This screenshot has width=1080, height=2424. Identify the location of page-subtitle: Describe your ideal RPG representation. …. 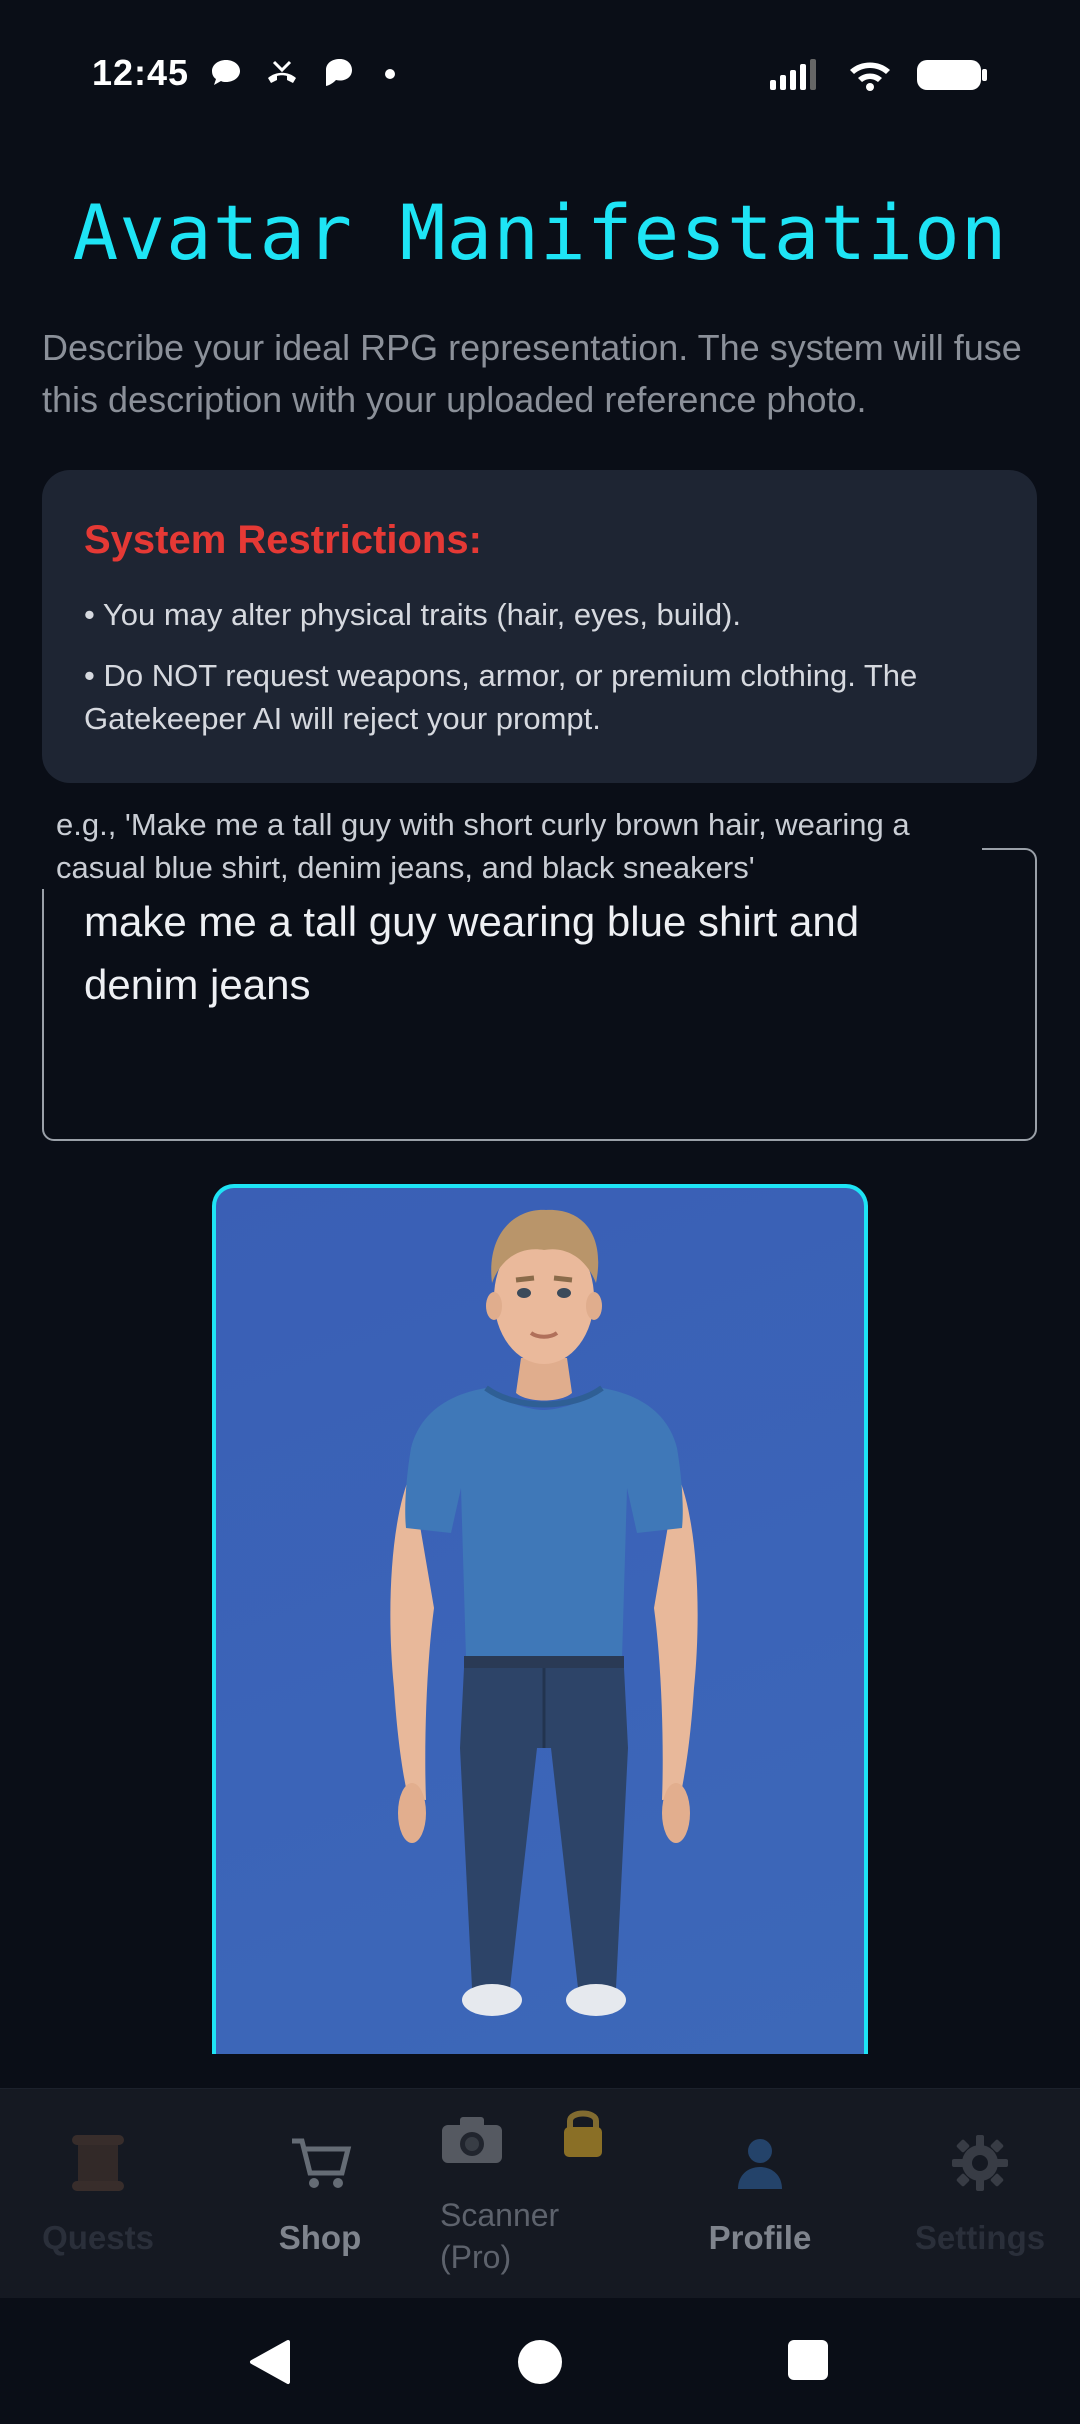
(532, 373).